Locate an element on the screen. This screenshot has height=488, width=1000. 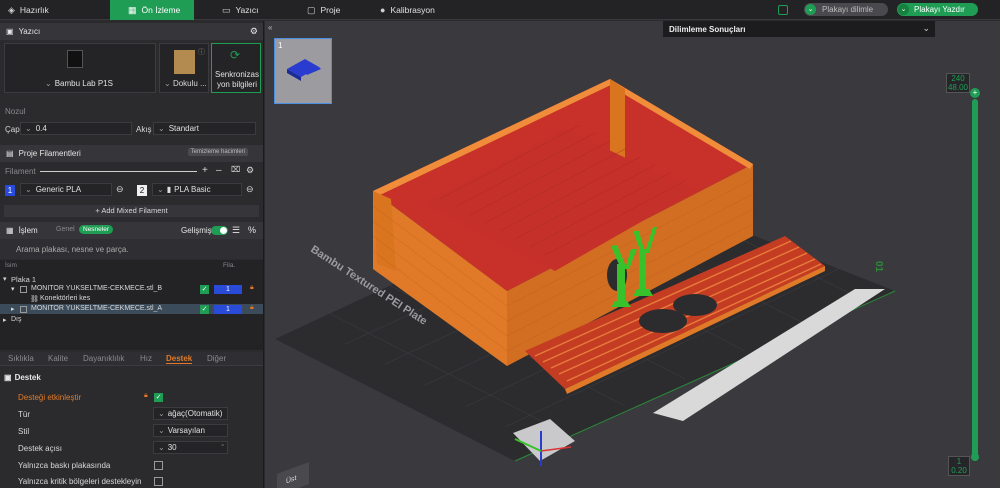
flow-select: ⌄ Standart is located at coordinates (204, 128).